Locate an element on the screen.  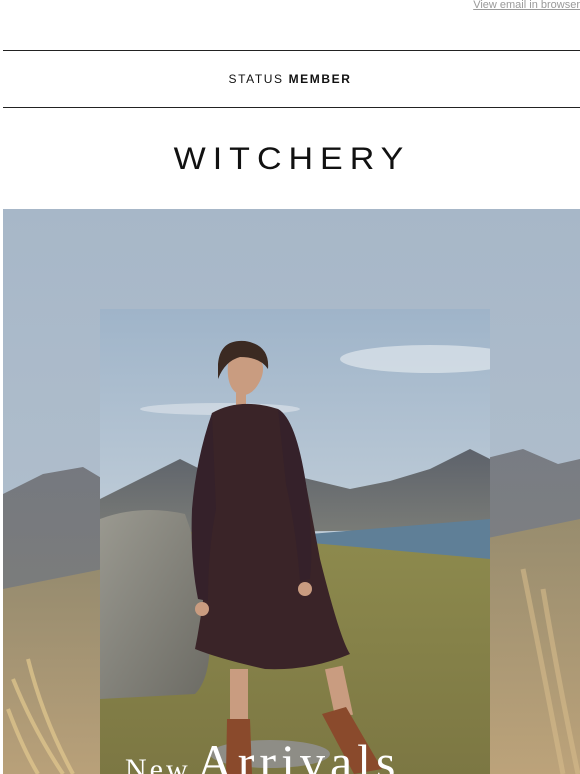
headline-word-arrivals: Arrivals is located at coordinates (298, 754).